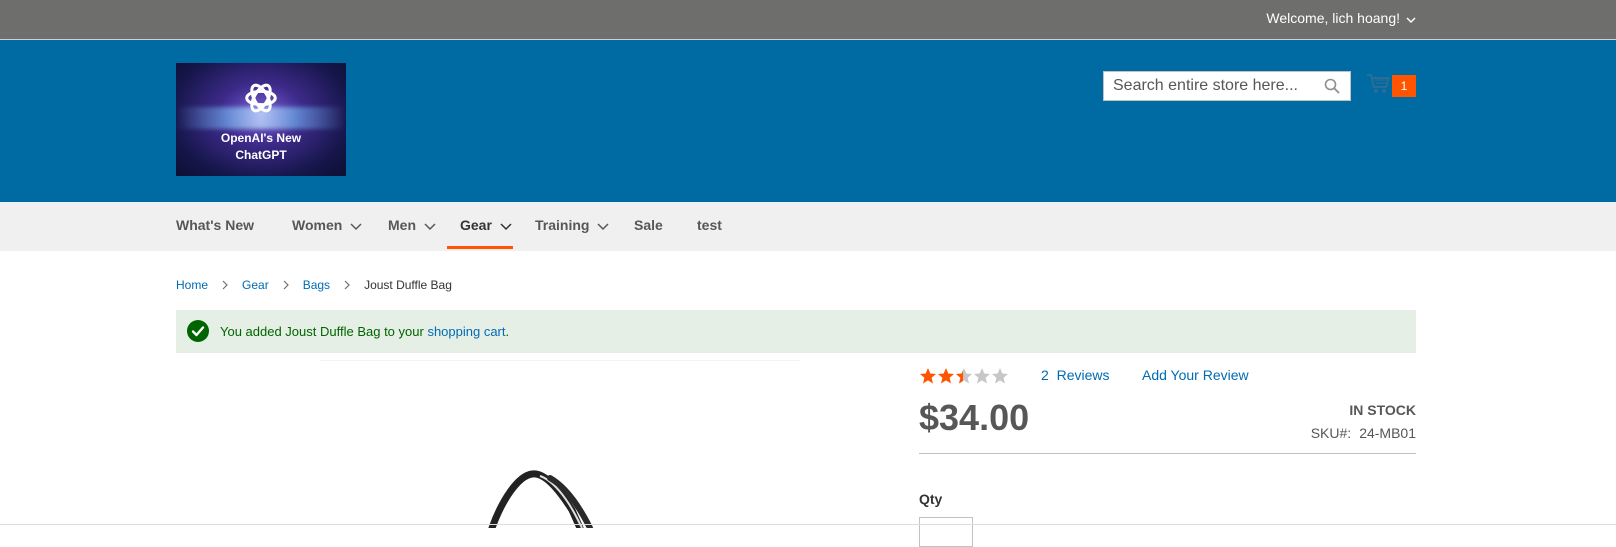 The height and width of the screenshot is (547, 1616). Describe the element at coordinates (324, 331) in the screenshot. I see `message-prefix: You added Joust Duffle Bag to your` at that location.